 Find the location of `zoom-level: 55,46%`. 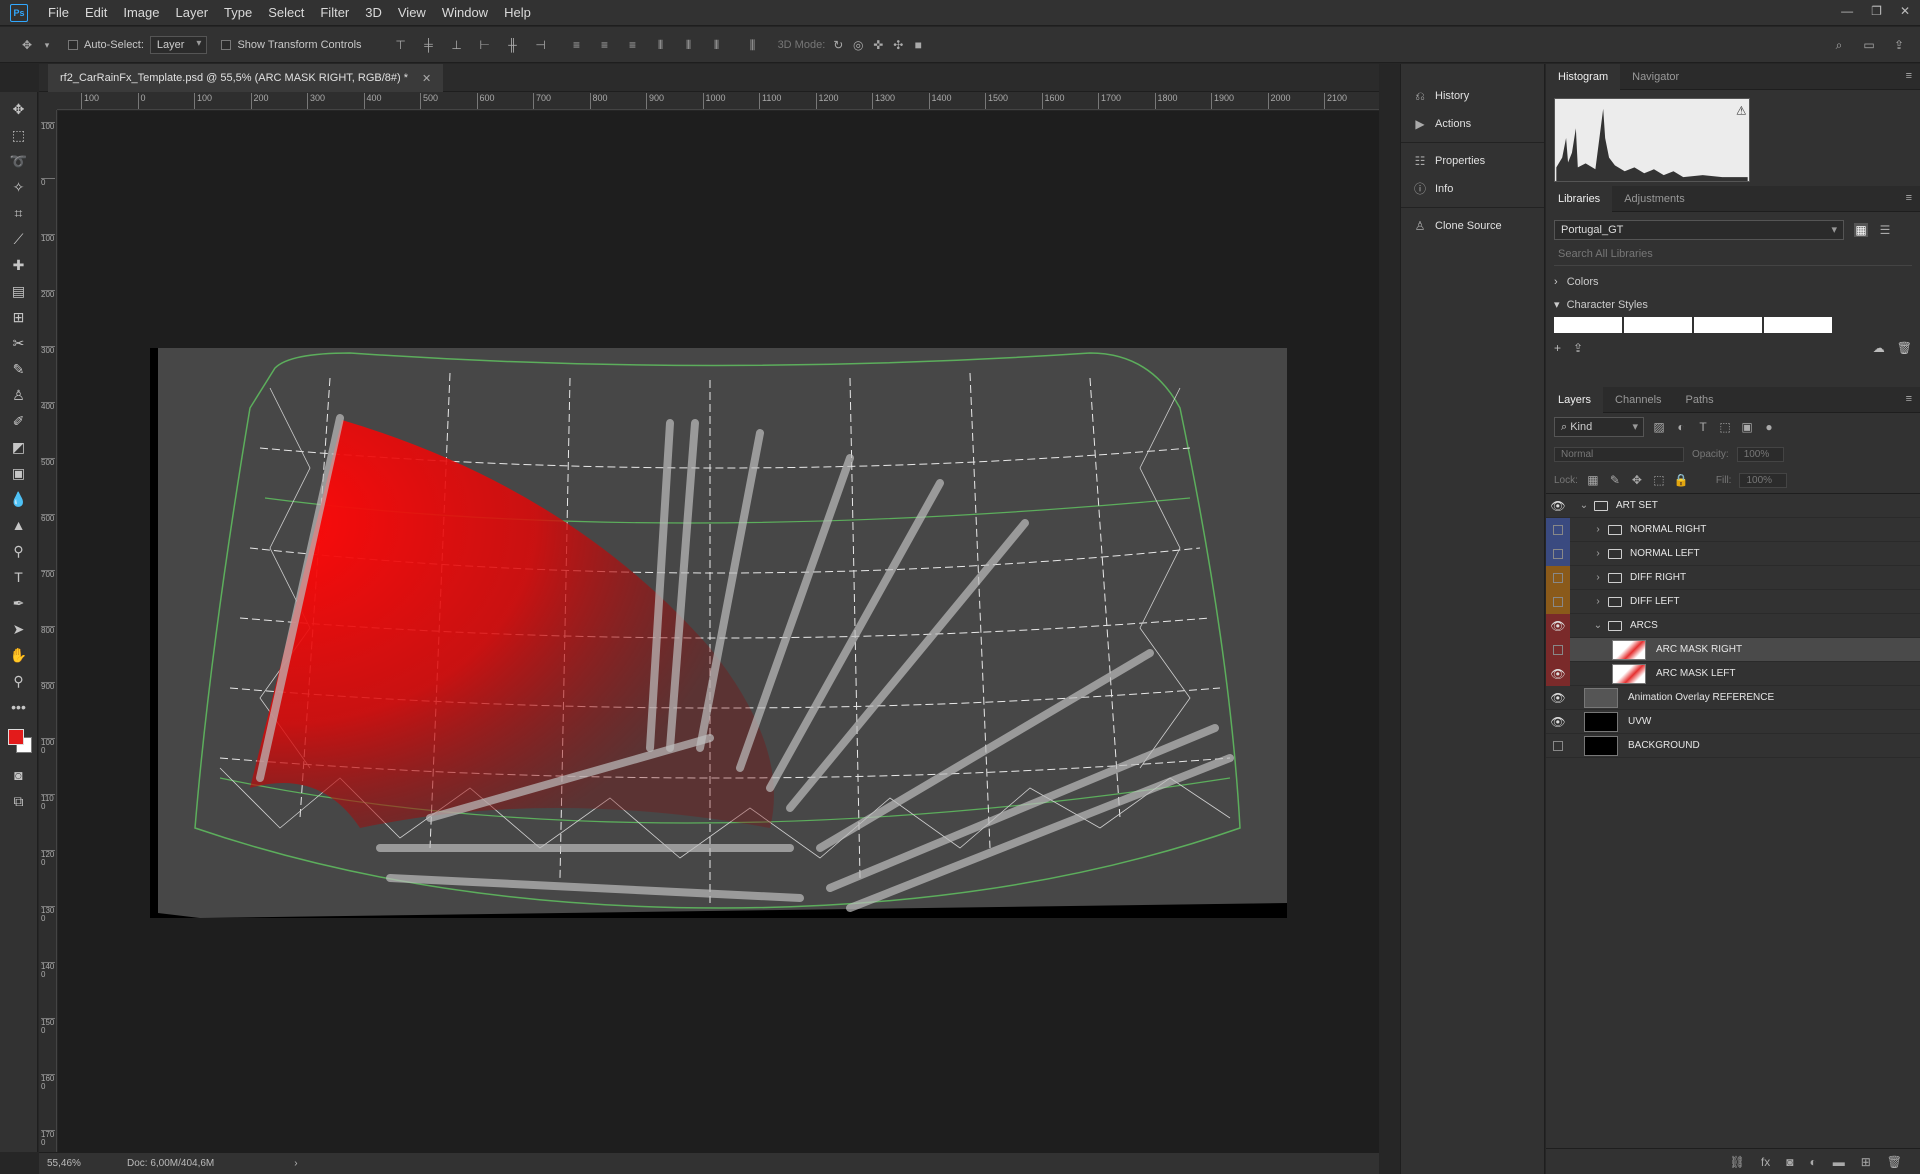

zoom-level: 55,46% is located at coordinates (77, 1163).